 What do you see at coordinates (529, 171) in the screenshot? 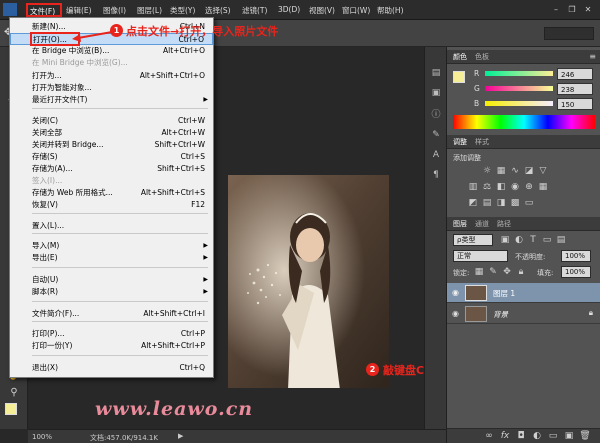
I see `exposure-adjust-icon: ◪` at bounding box center [529, 171].